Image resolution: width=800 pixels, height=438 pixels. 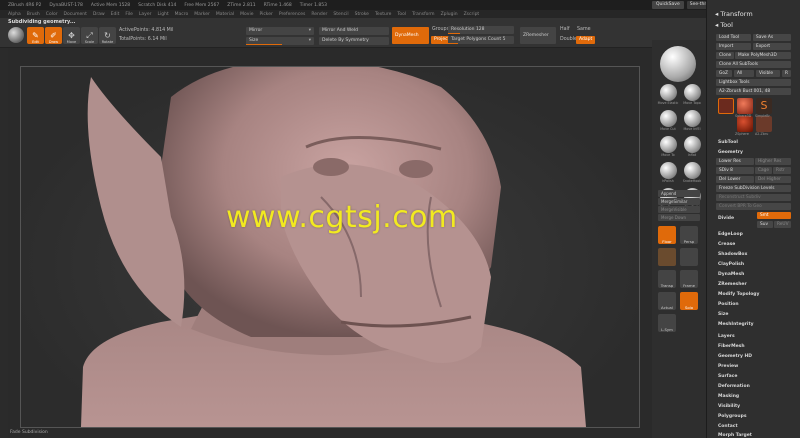 I want to click on edgeloop-section: EdgeLoop, so click(x=730, y=234).